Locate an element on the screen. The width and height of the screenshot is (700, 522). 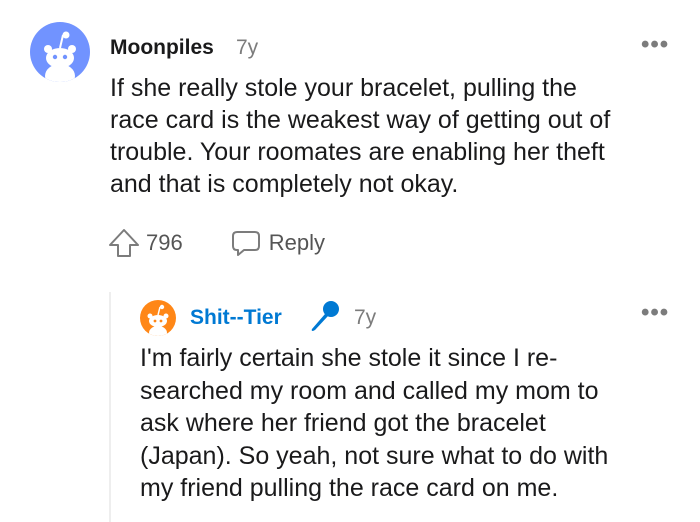
upvote-count: 796 is located at coordinates (164, 242).